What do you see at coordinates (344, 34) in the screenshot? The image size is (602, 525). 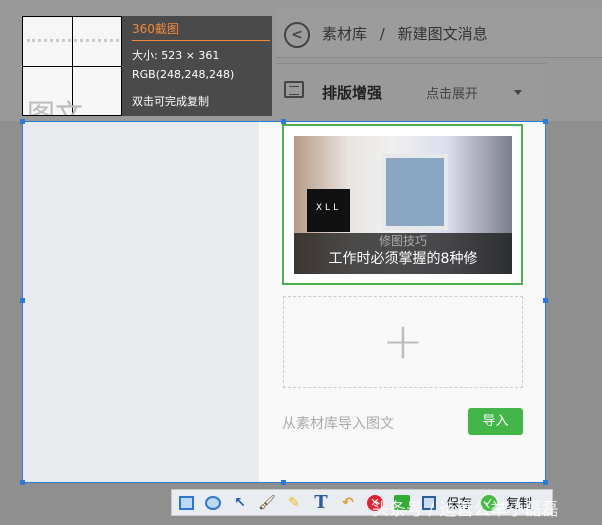 I see `breadcrumb-library: 素材库` at bounding box center [344, 34].